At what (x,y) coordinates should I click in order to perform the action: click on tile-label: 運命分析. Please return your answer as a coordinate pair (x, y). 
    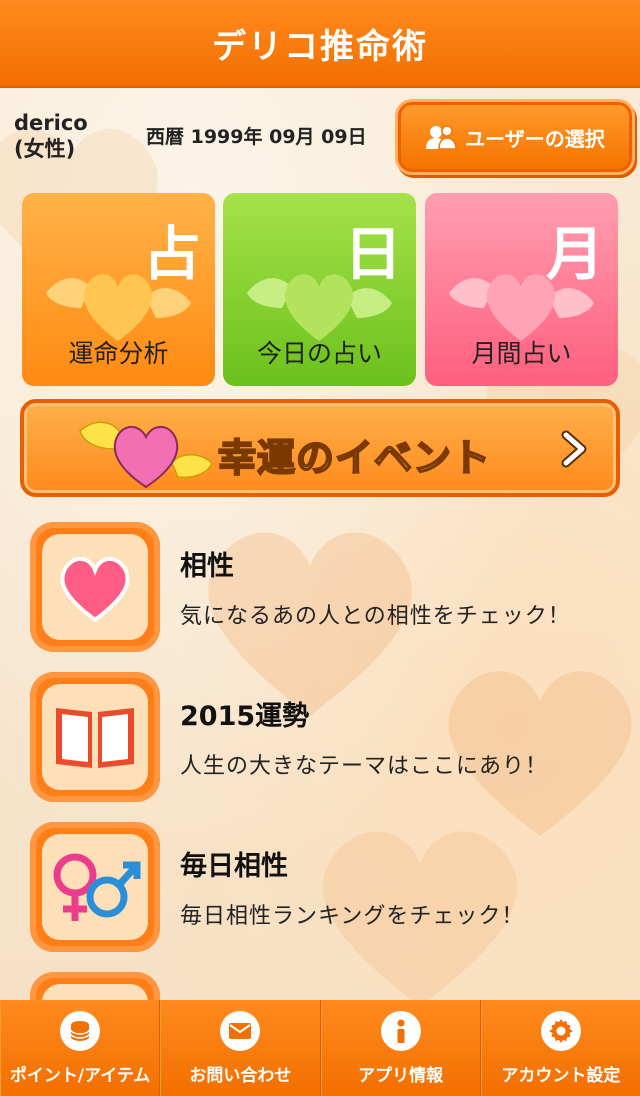
    Looking at the image, I should click on (118, 353).